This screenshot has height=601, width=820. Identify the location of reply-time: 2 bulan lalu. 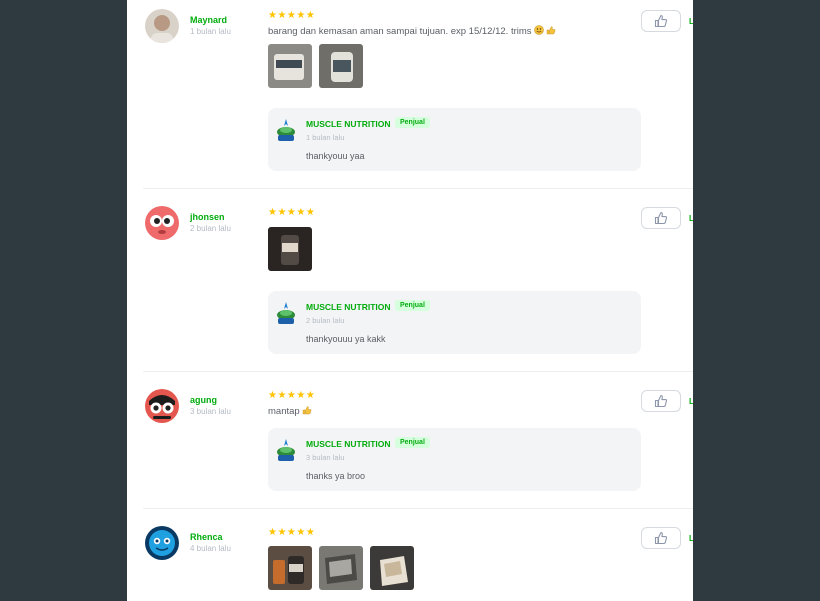
(325, 320).